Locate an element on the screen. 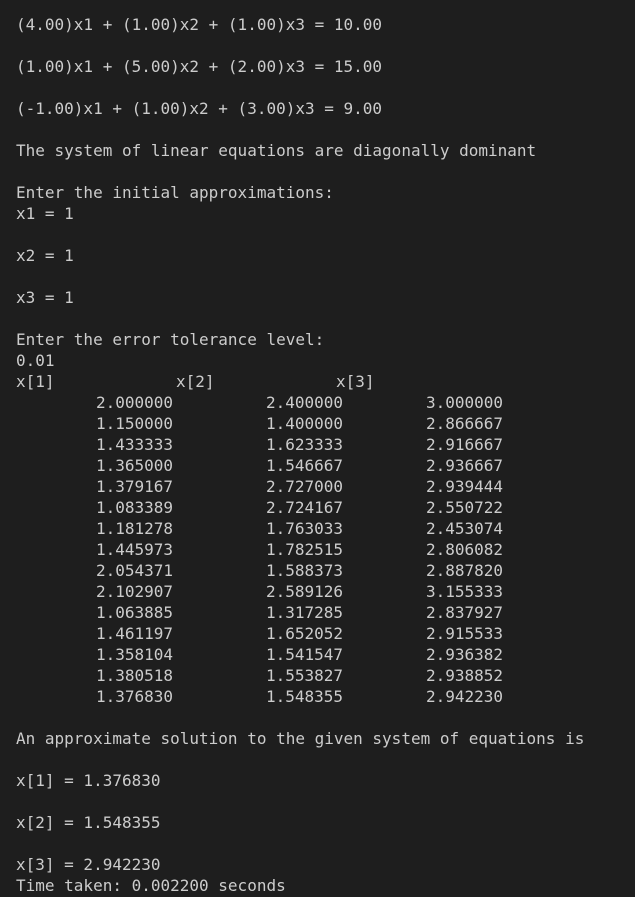 The height and width of the screenshot is (897, 635). table-cell-x1: 1.445973 is located at coordinates (135, 549).